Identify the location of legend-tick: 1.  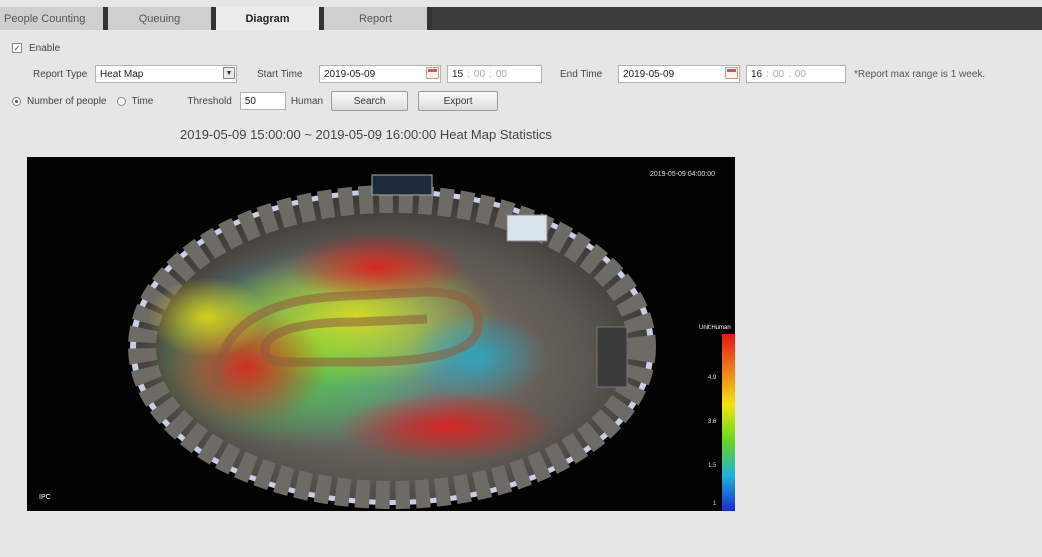
(715, 504).